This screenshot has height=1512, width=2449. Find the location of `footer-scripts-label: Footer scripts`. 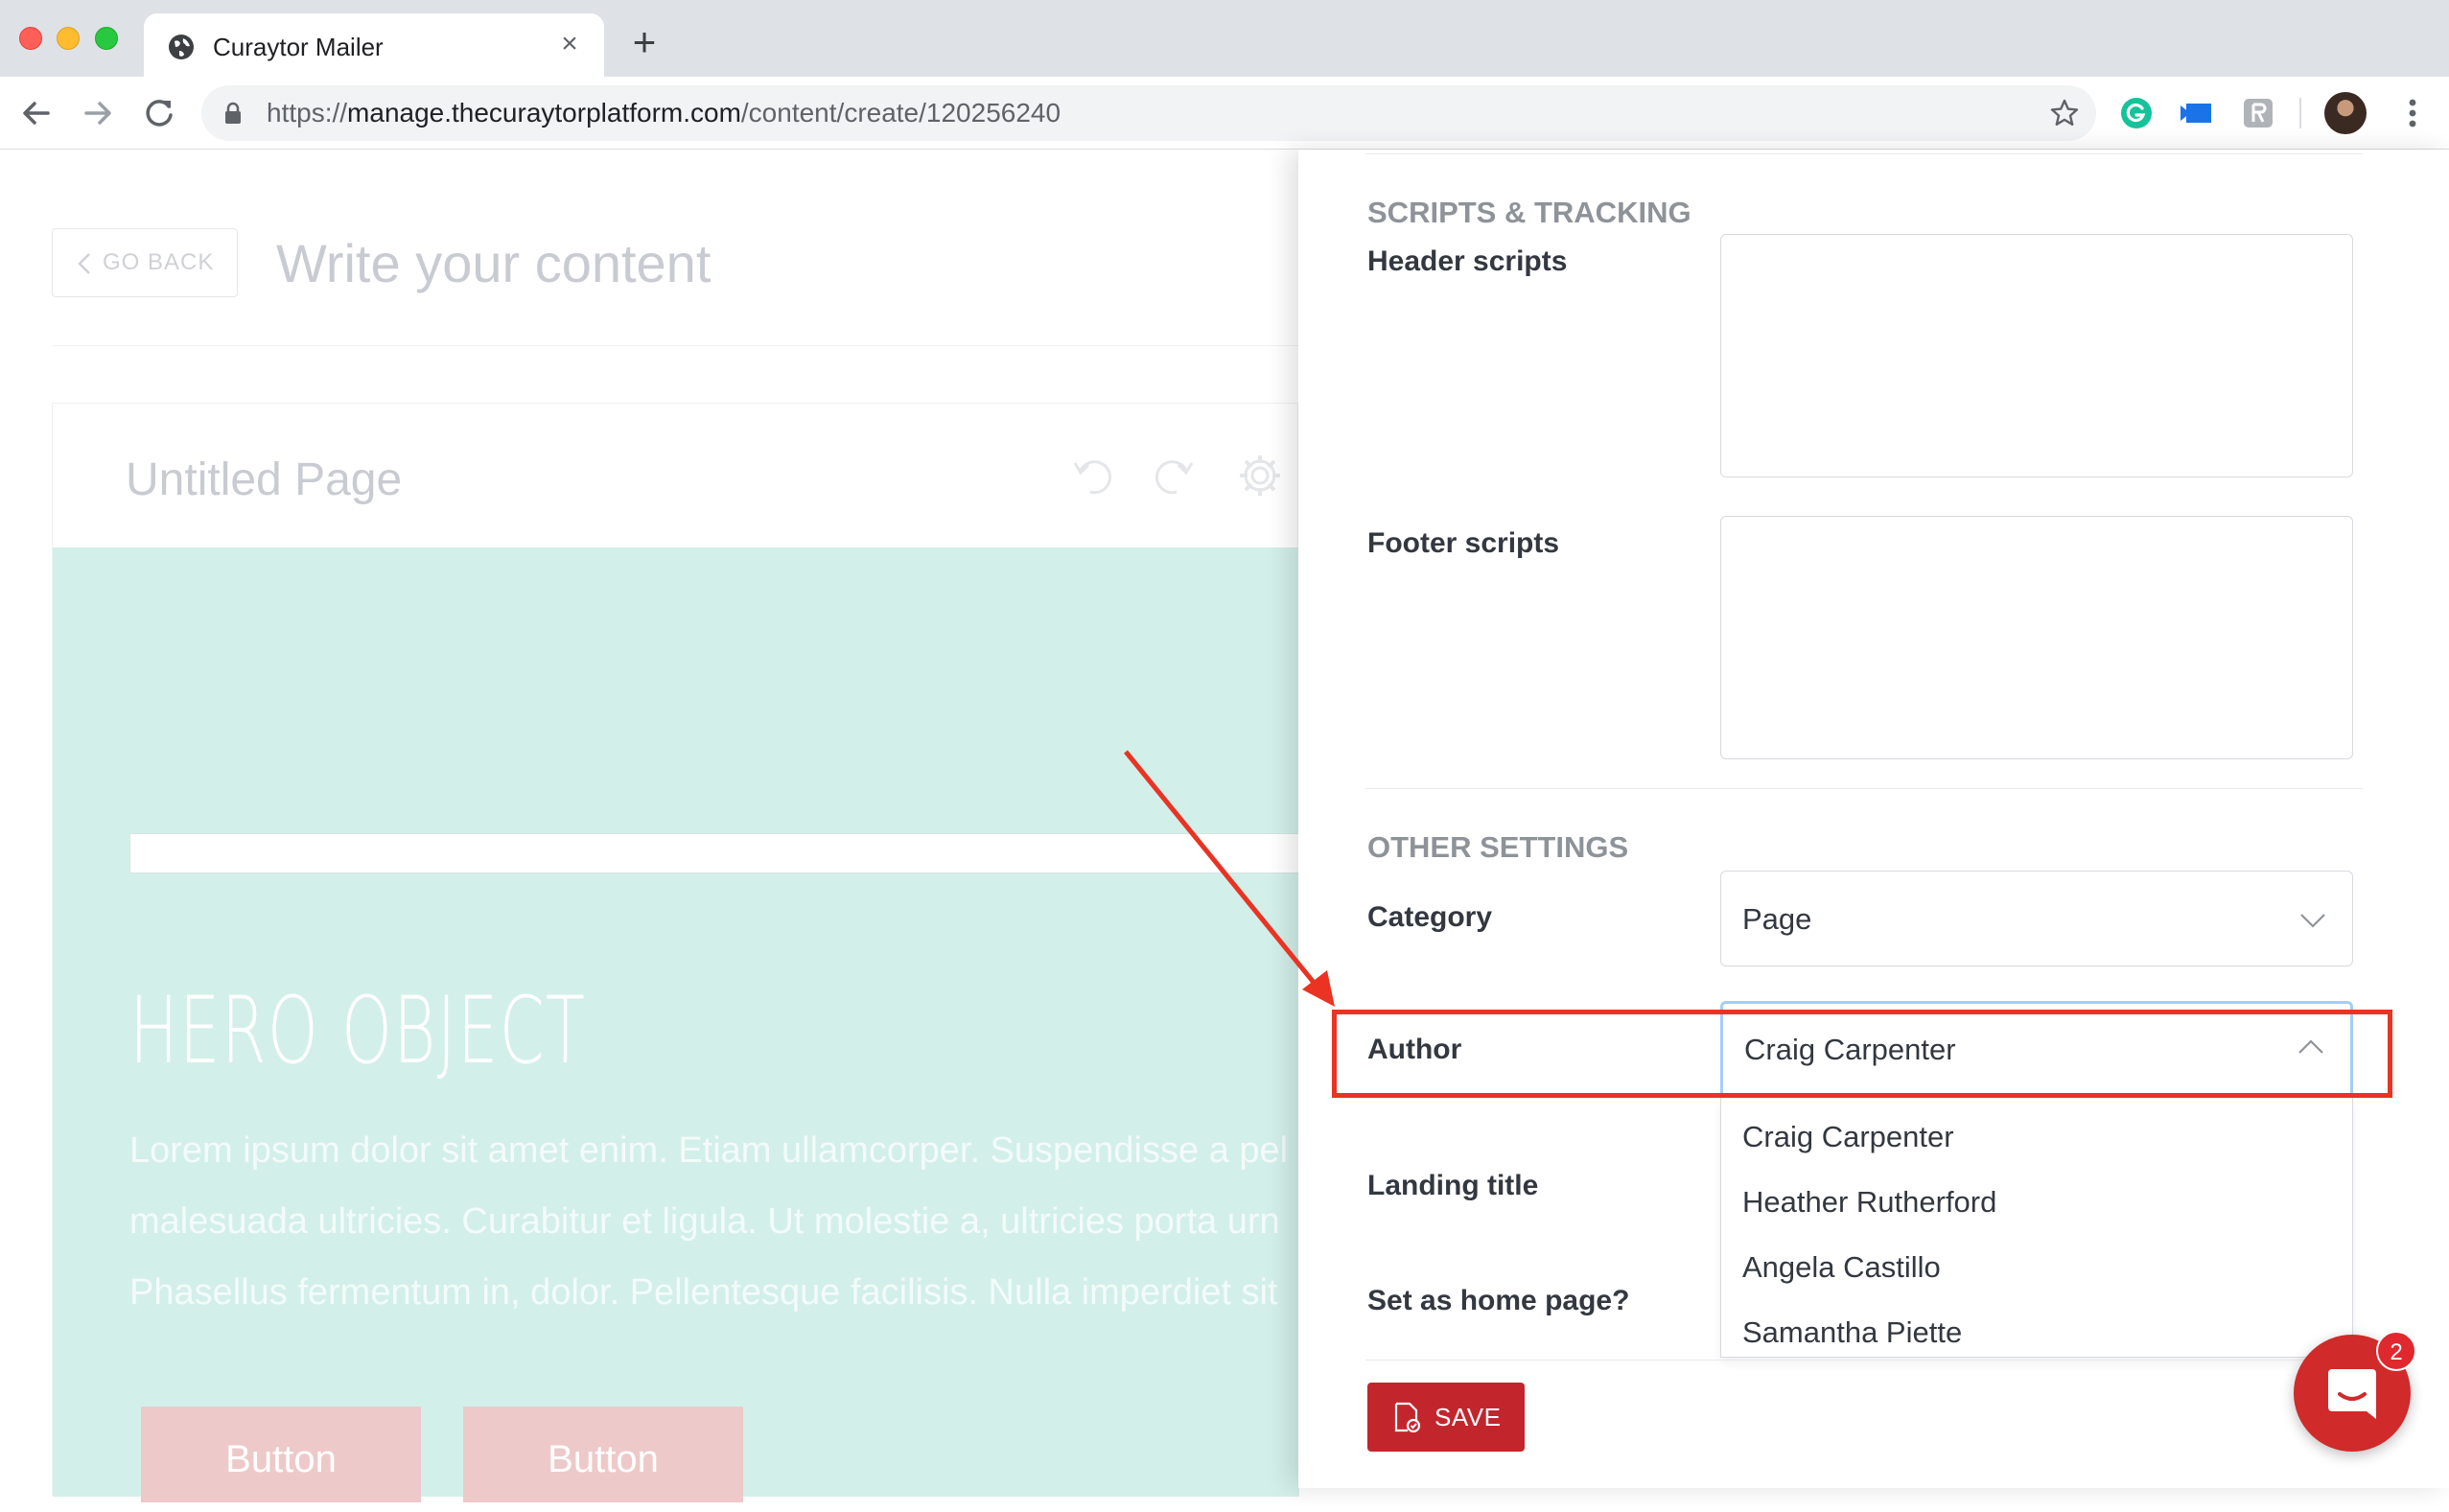

footer-scripts-label: Footer scripts is located at coordinates (1463, 543).